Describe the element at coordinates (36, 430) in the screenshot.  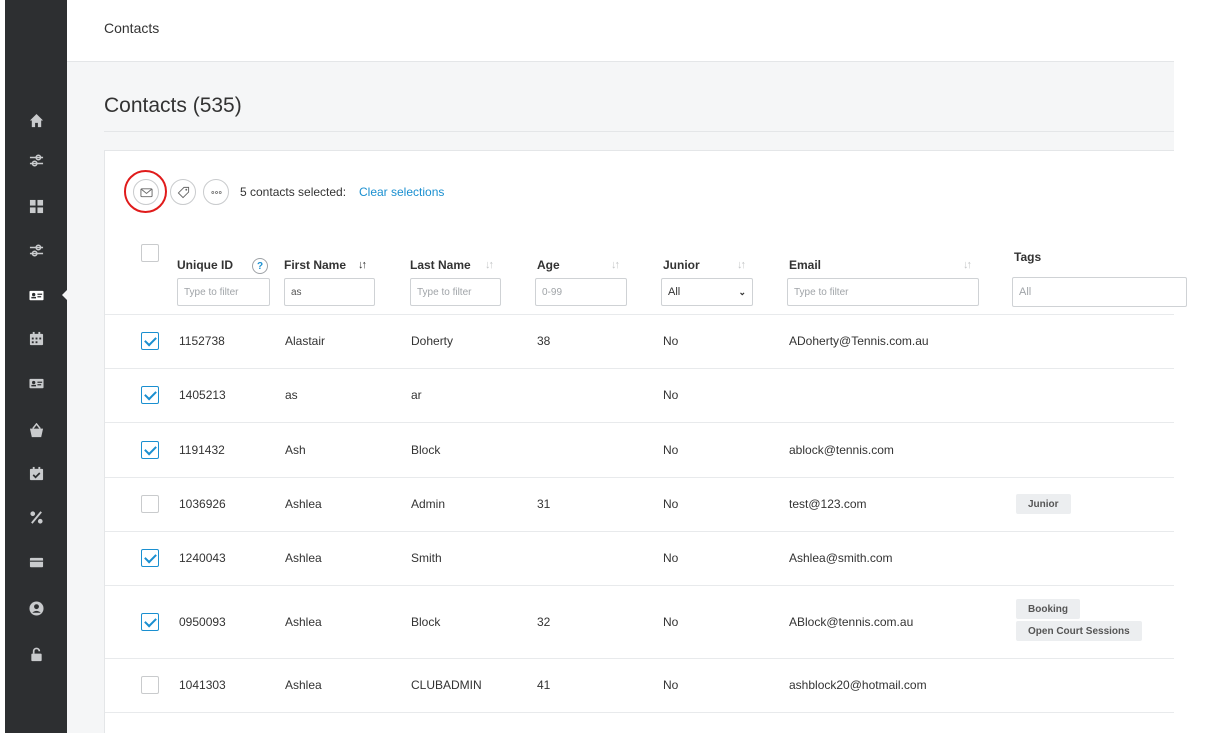
I see `basket-icon` at that location.